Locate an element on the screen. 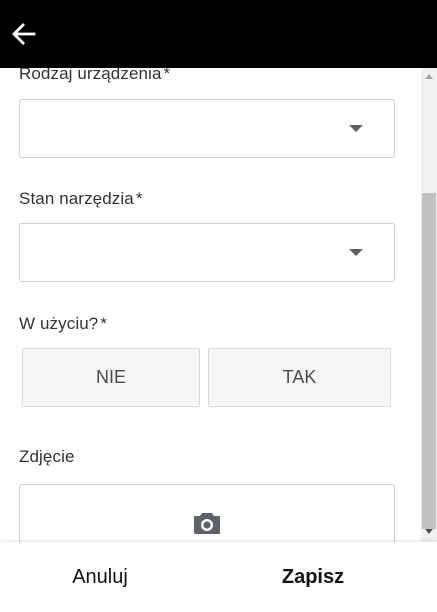 The width and height of the screenshot is (437, 612). in-use-yes-button: TAK is located at coordinates (299, 377).